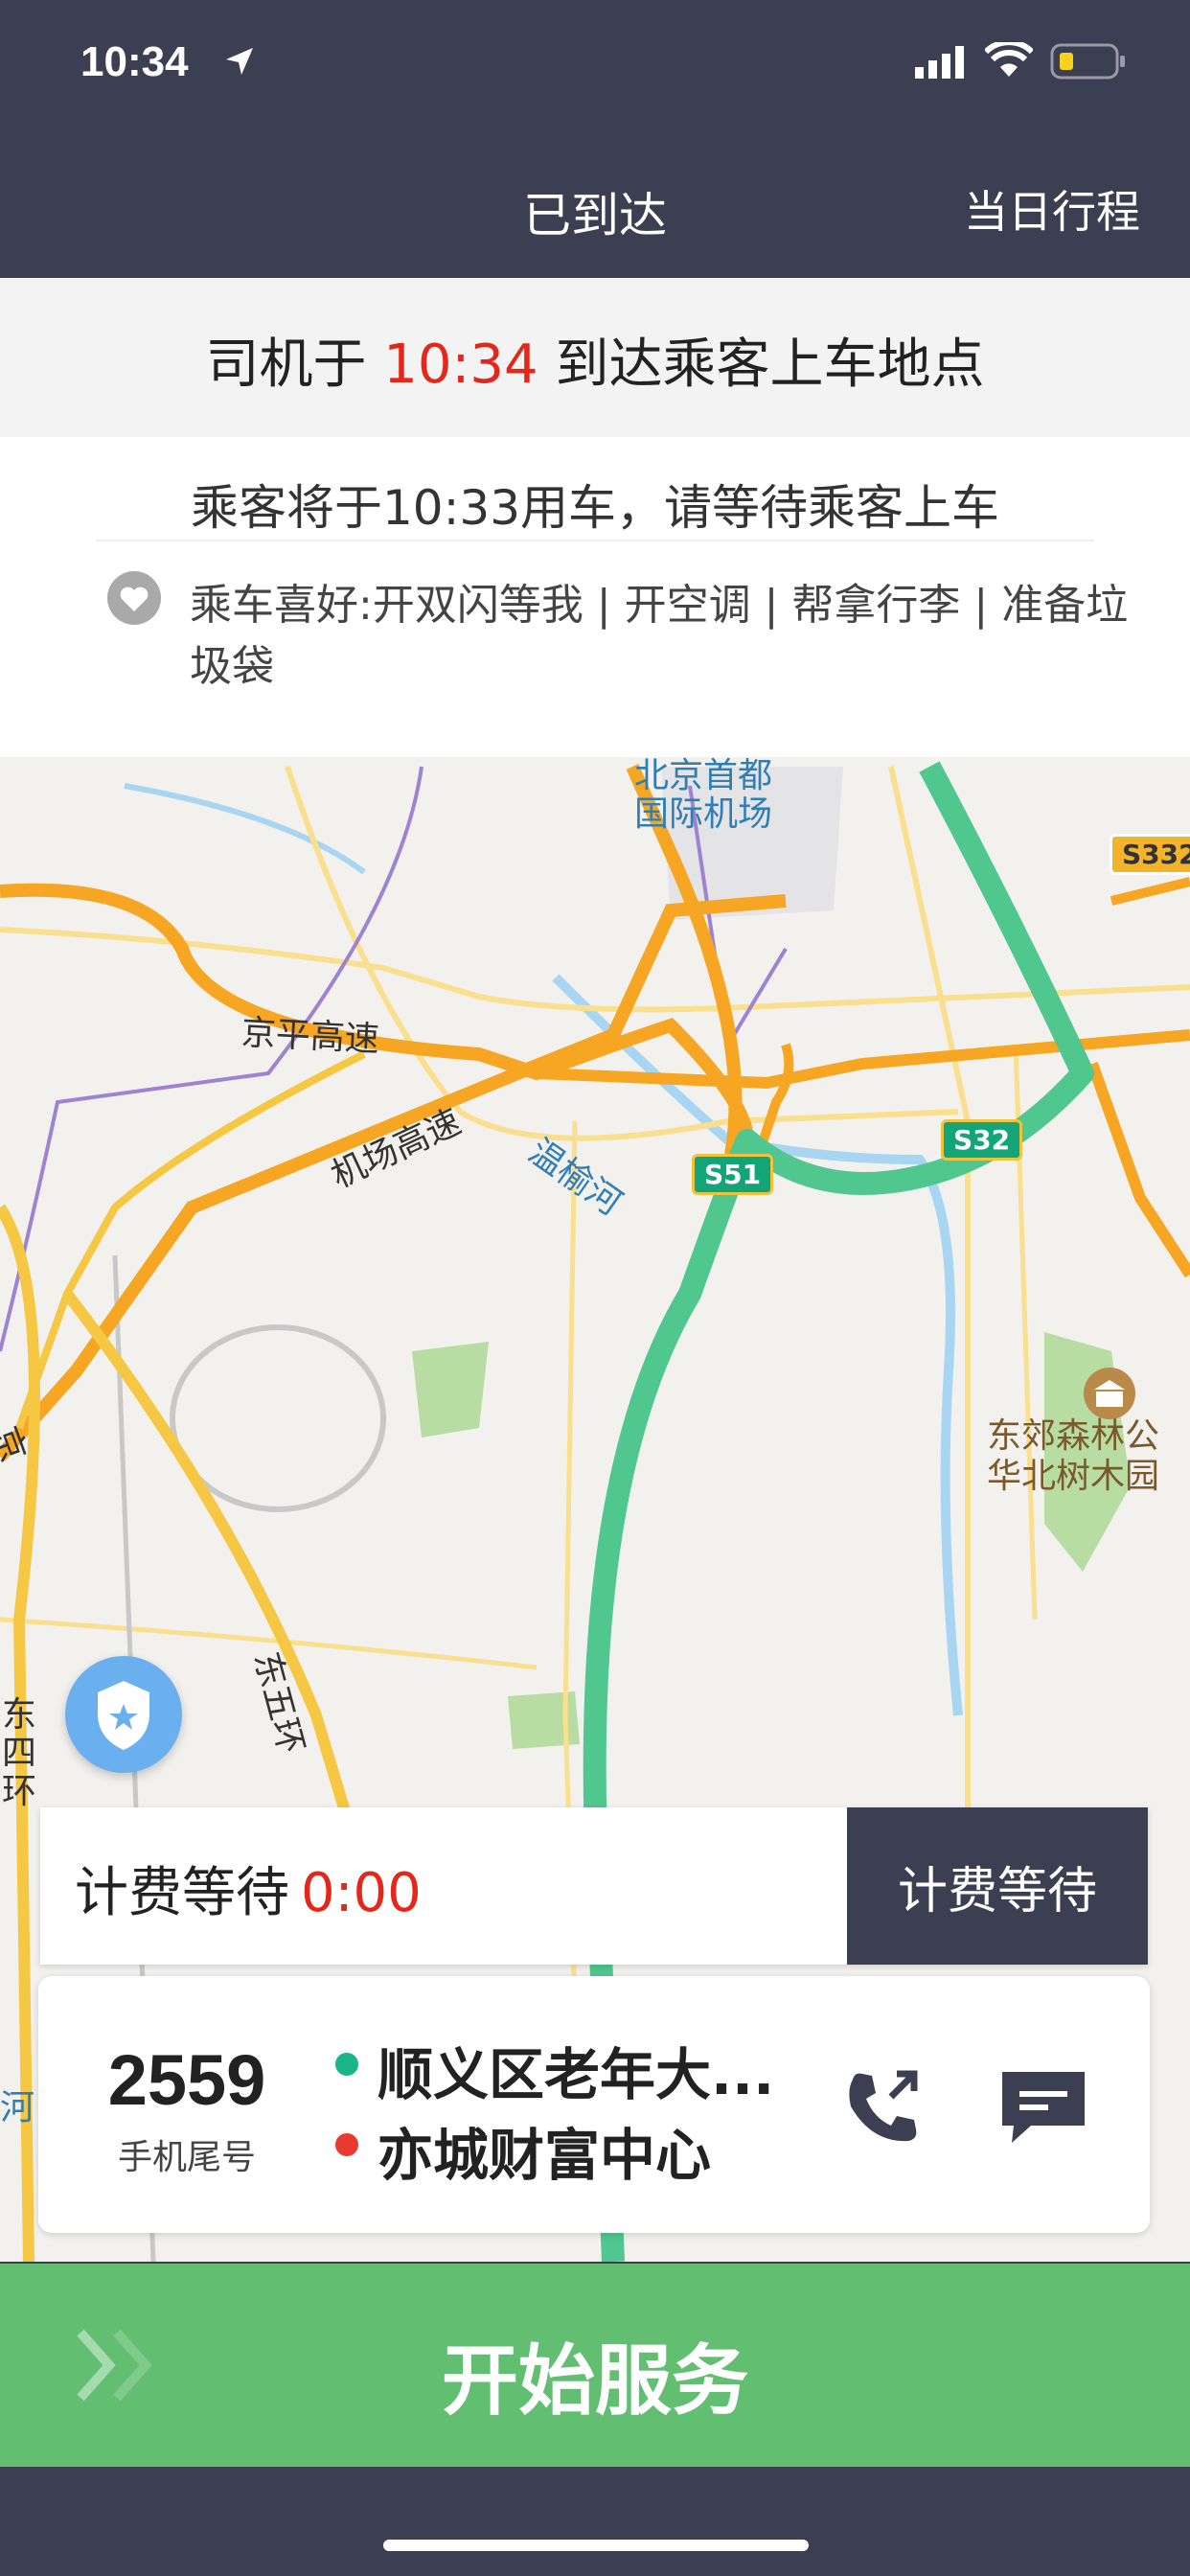 The image size is (1190, 2576). I want to click on phone-tail-label: 手机尾号, so click(187, 2157).